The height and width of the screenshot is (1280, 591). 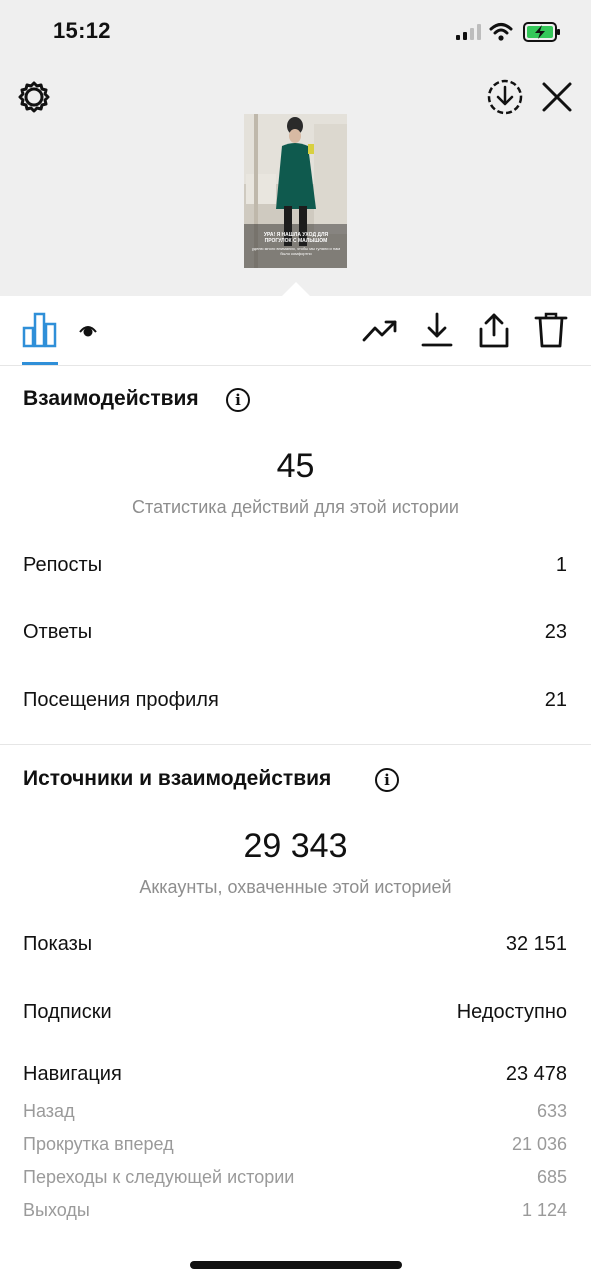 What do you see at coordinates (295, 331) in the screenshot?
I see `insights-toolbar` at bounding box center [295, 331].